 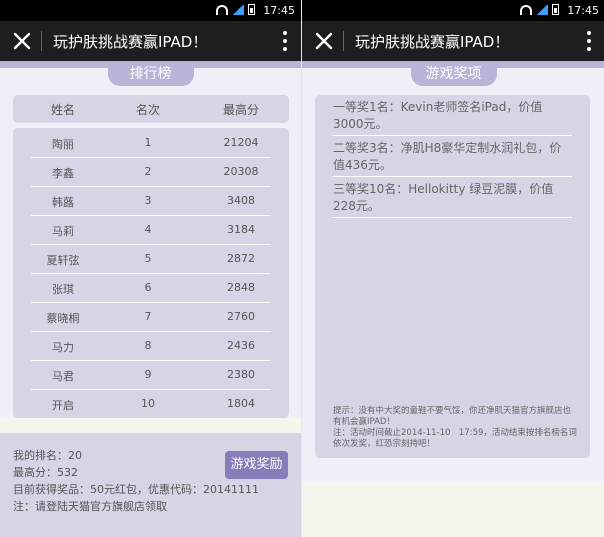 I want to click on cell-score: 2760, so click(x=241, y=316).